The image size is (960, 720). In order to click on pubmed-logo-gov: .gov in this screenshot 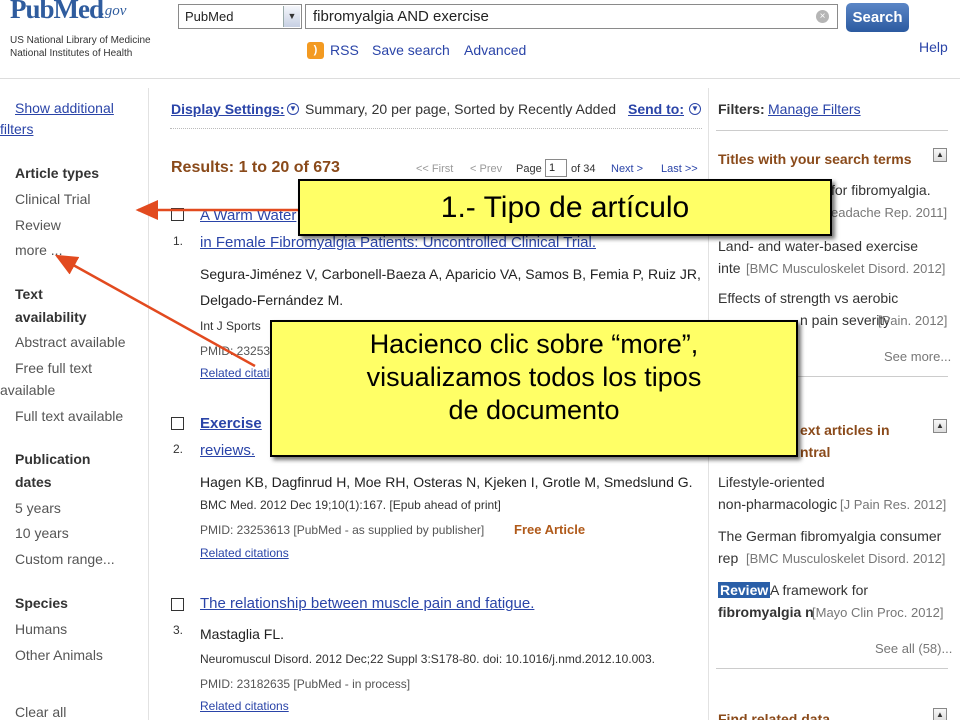, I will do `click(114, 11)`.